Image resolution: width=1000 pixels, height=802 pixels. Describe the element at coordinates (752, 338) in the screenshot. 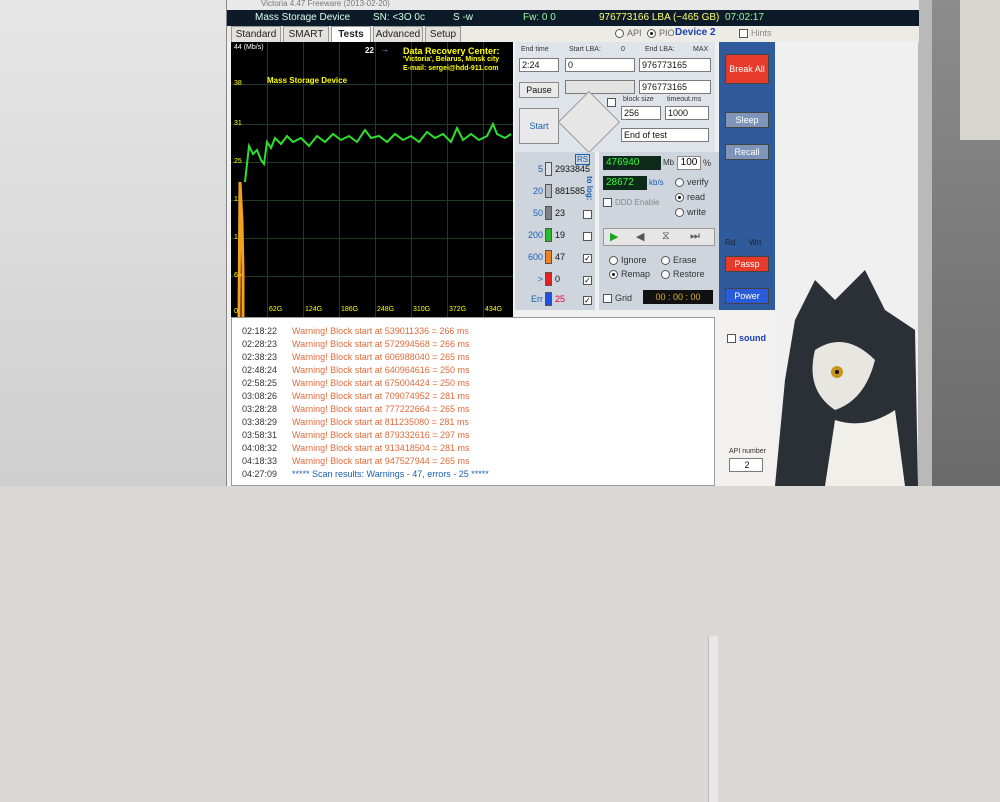

I see `sound-label: sound` at that location.